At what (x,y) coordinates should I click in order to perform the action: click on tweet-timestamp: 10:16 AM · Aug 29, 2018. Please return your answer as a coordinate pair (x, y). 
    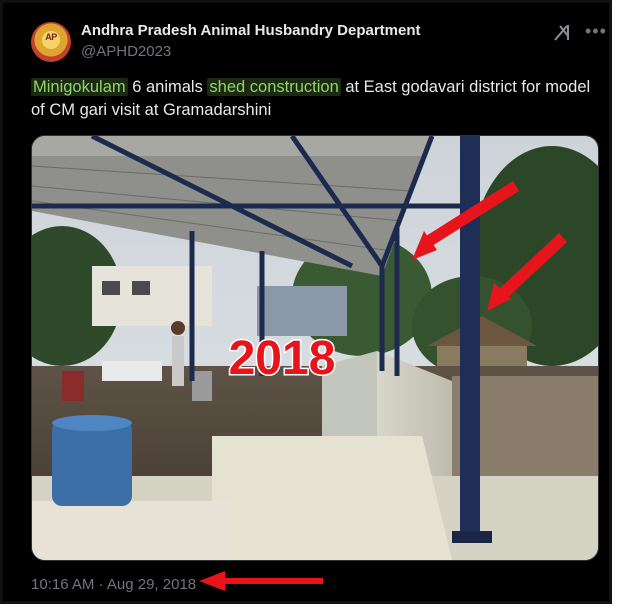
    Looking at the image, I should click on (113, 584).